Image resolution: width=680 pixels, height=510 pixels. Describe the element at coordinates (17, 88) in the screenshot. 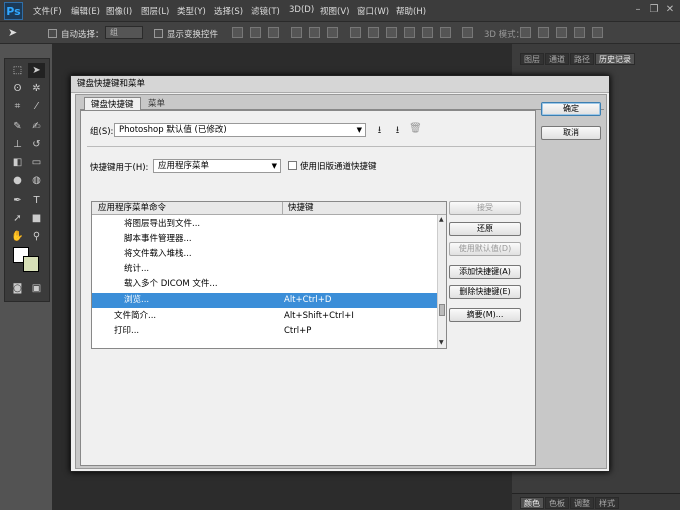

I see `lasso-tool-icon: ʘ` at that location.